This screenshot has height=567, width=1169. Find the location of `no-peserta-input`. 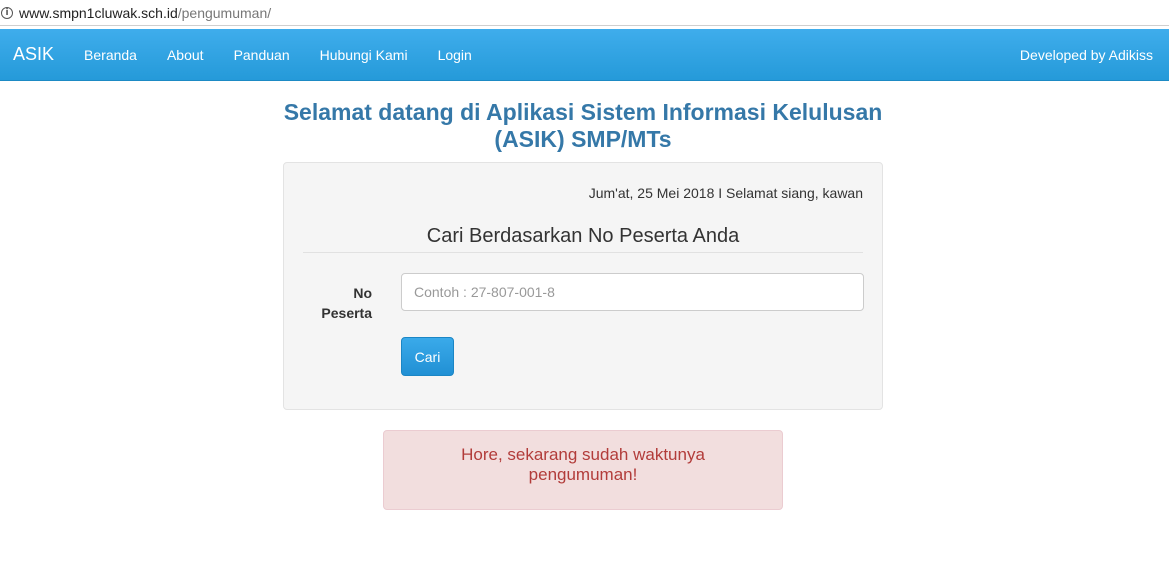

no-peserta-input is located at coordinates (632, 292).